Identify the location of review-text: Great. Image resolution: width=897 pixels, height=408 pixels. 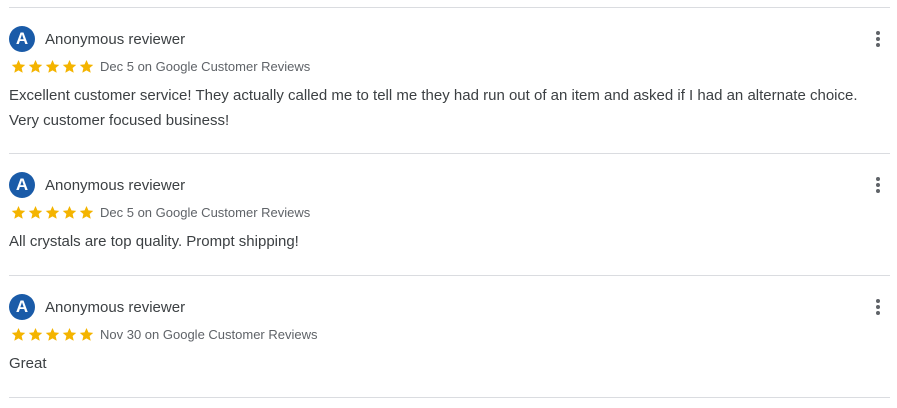
(28, 363).